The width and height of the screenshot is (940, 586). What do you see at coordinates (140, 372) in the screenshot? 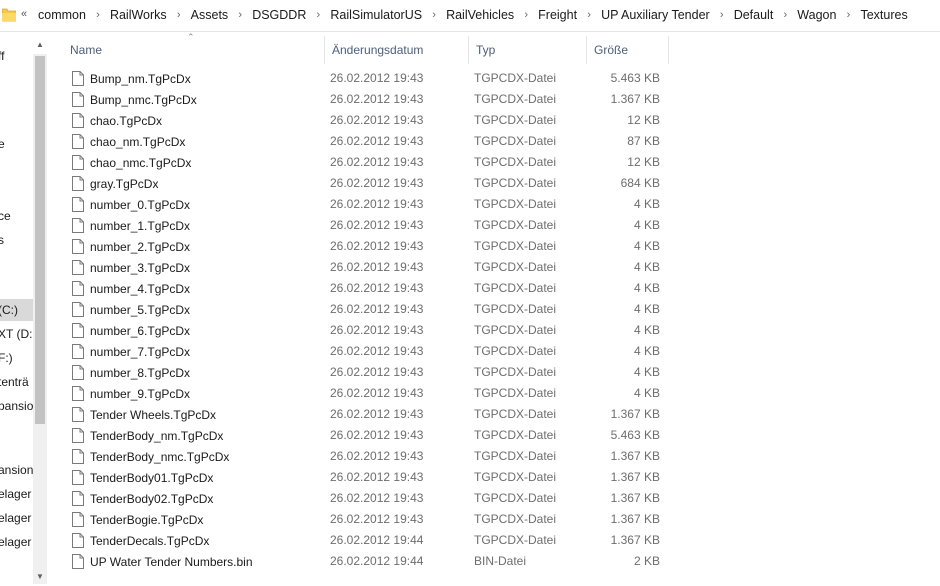
I see `file-name: number_8.TgPcDx` at bounding box center [140, 372].